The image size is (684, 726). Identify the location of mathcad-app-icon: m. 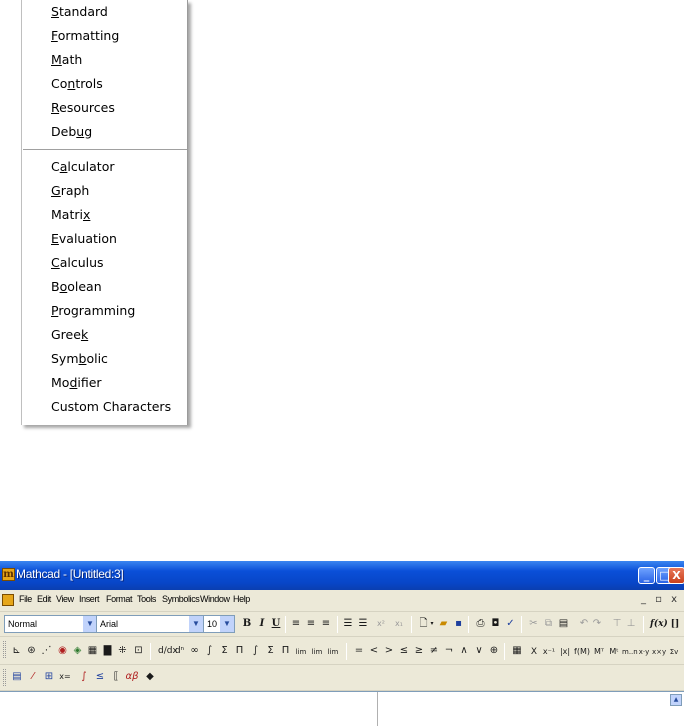
(8, 574).